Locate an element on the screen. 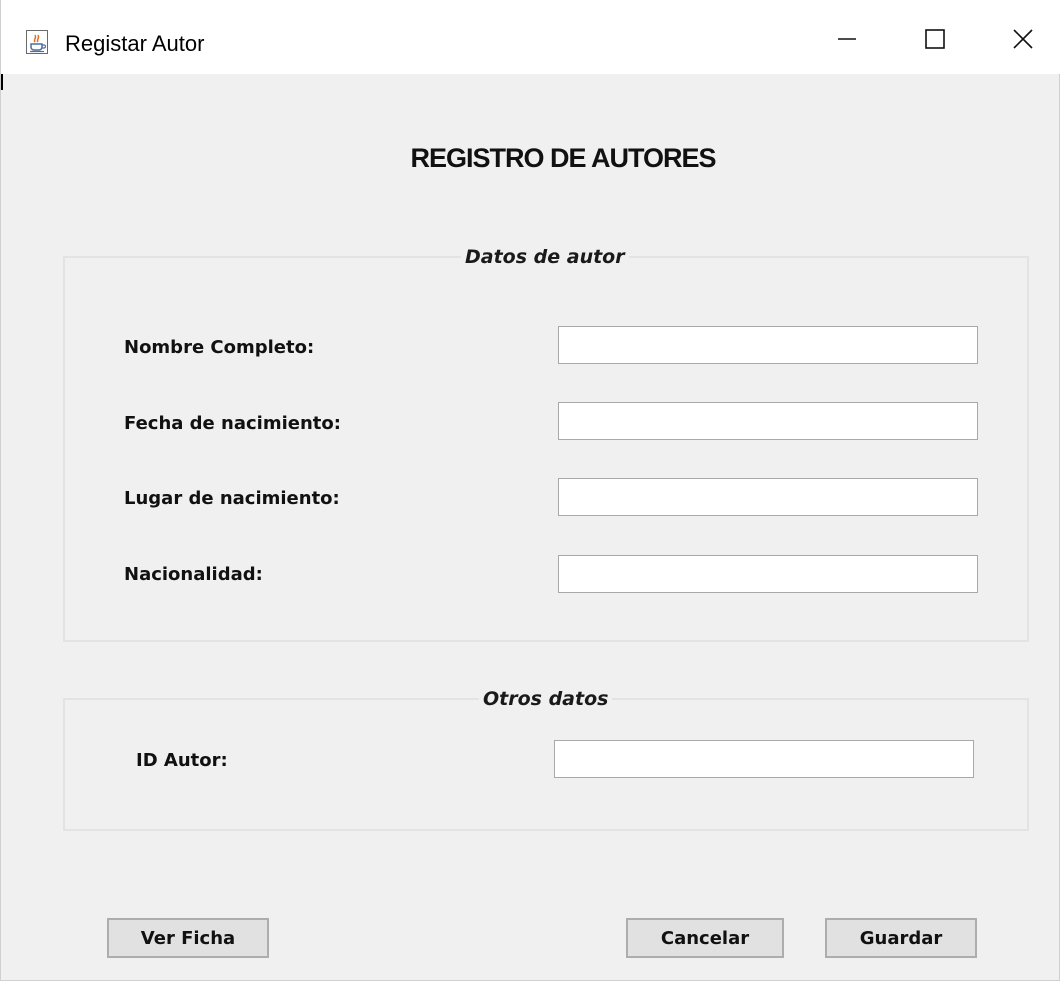 The height and width of the screenshot is (981, 1060). nationality-label: Nacionalidad: is located at coordinates (193, 574).